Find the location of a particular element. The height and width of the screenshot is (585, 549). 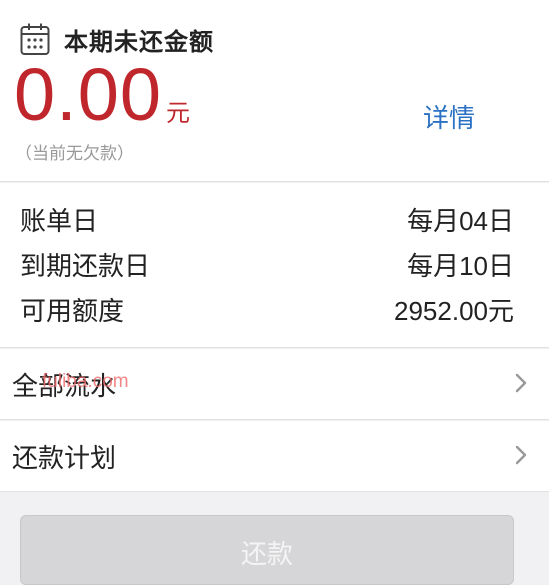

unpaid-amount: 0.00 元 is located at coordinates (102, 95).